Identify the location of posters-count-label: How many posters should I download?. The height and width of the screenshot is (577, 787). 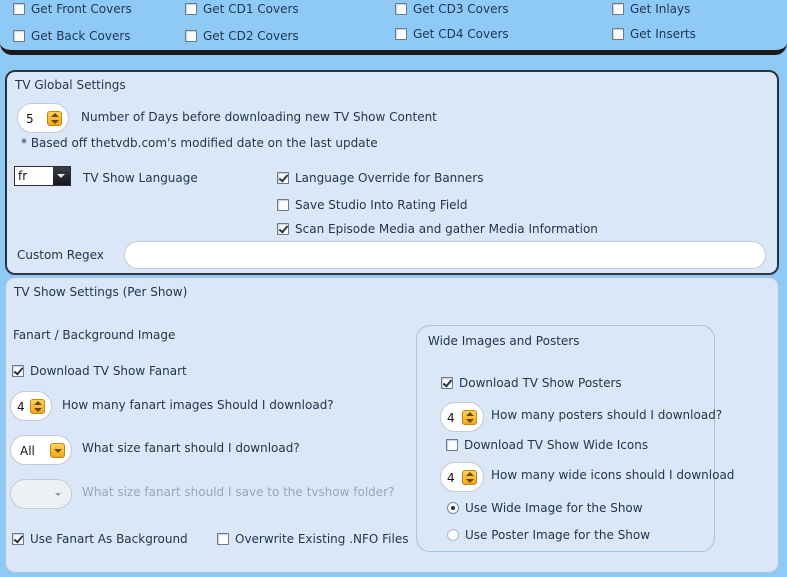
(607, 415).